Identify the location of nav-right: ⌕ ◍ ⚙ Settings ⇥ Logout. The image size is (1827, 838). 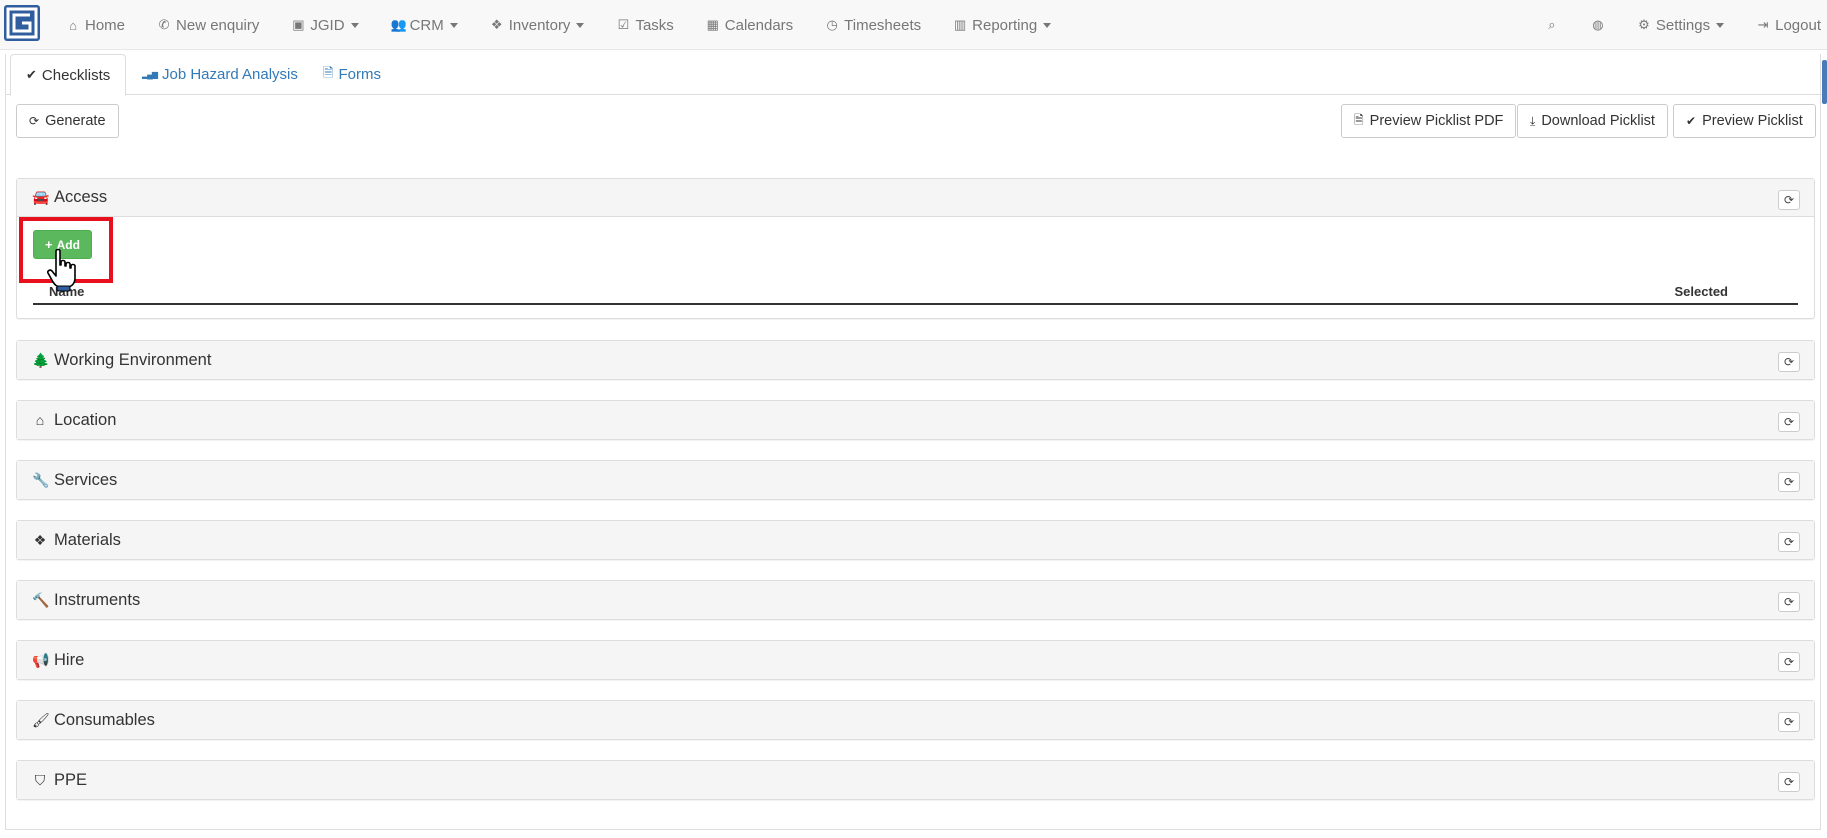
(1678, 25).